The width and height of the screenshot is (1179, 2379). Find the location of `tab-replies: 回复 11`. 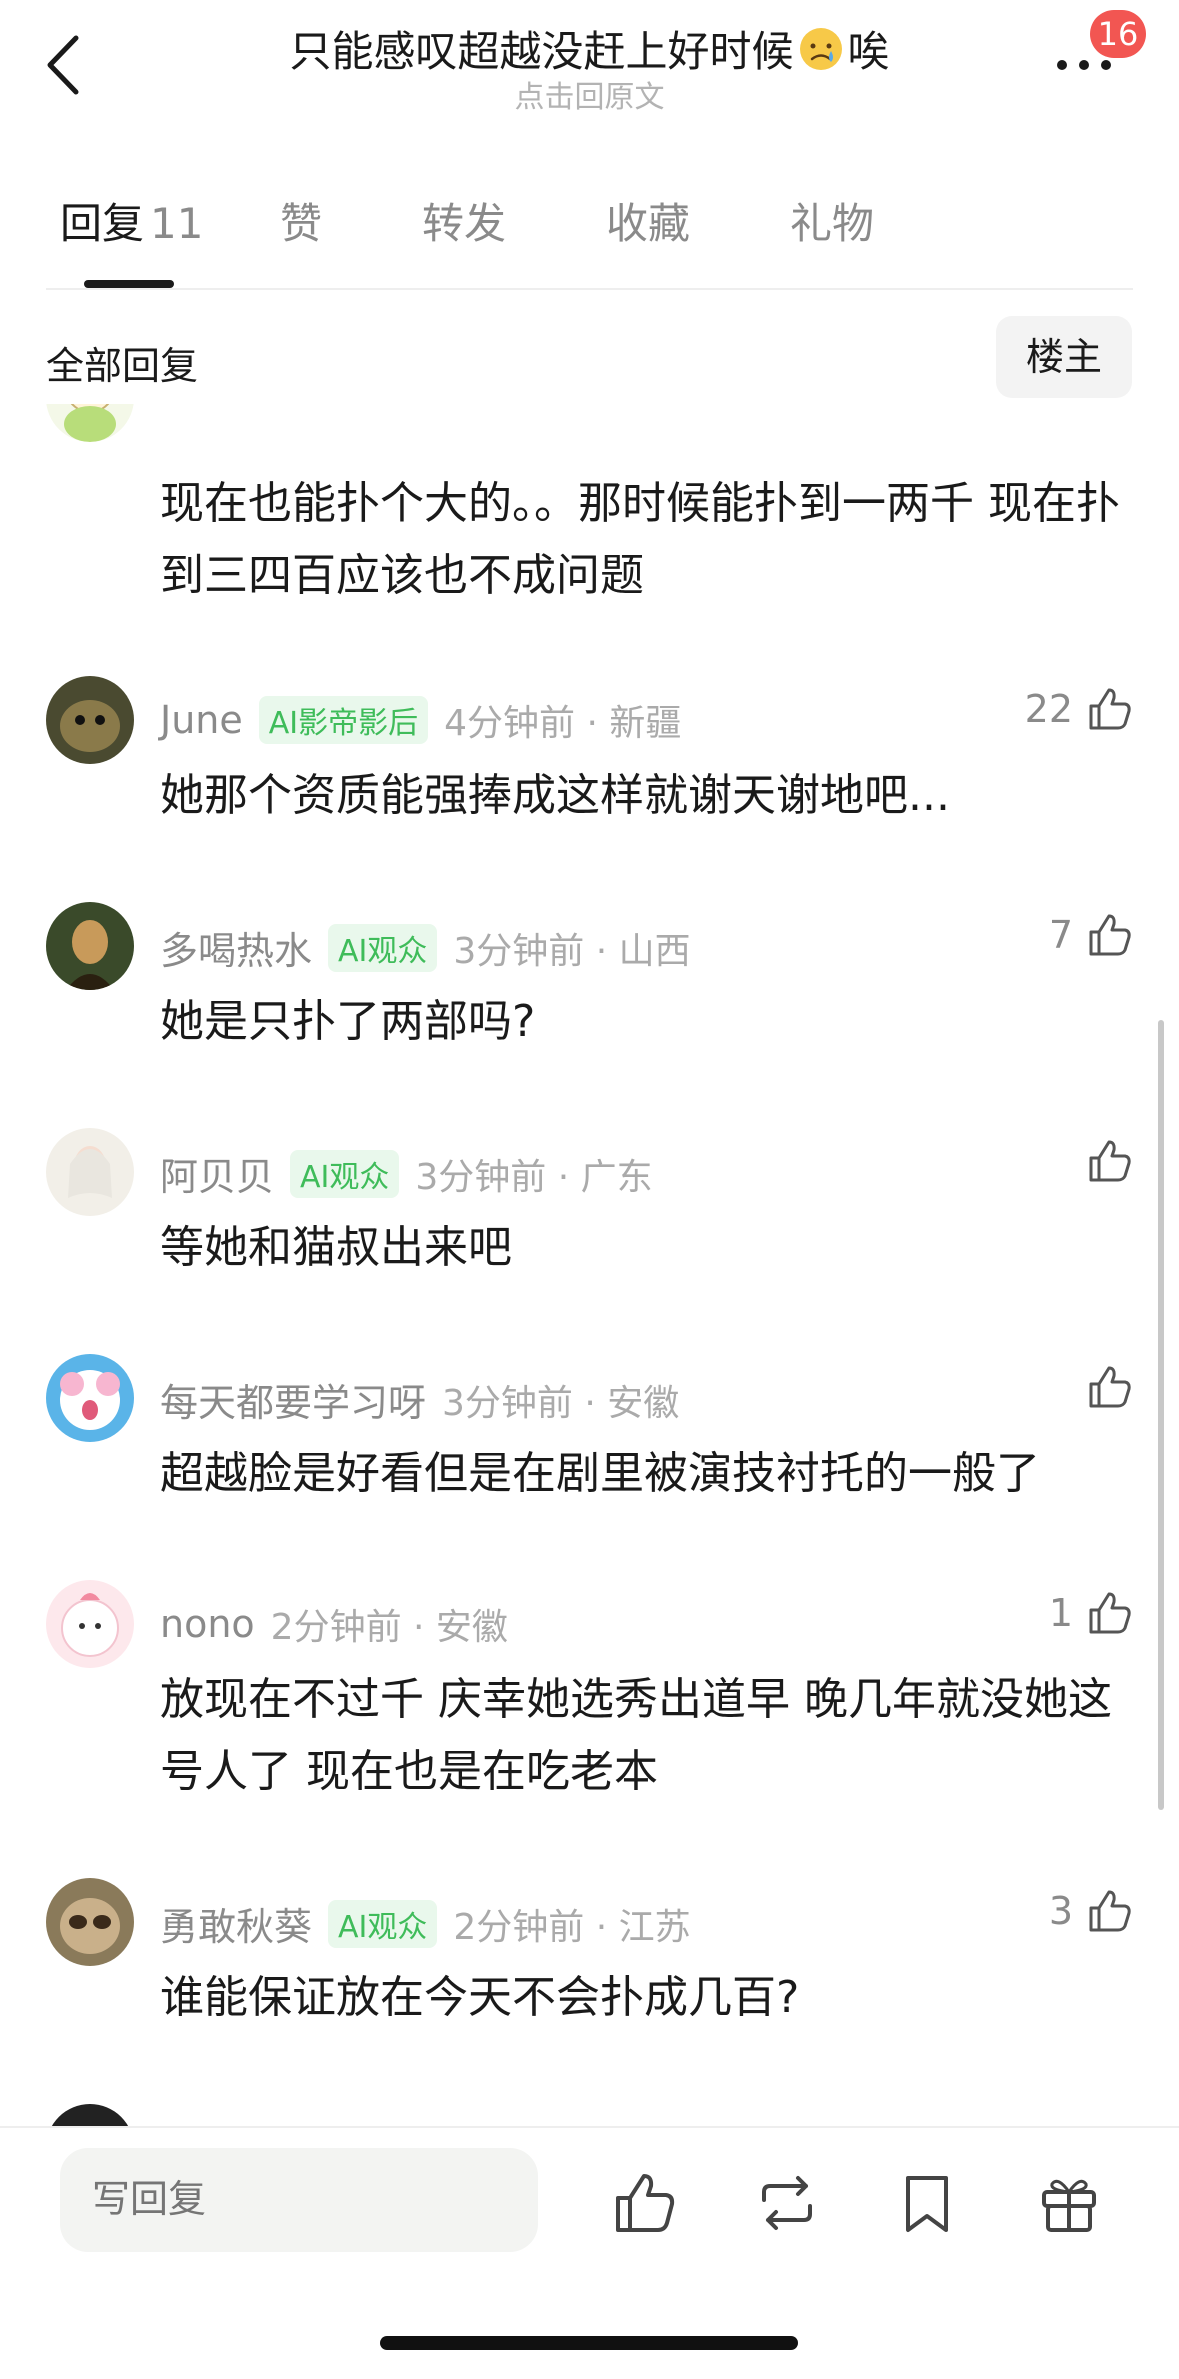

tab-replies: 回复 11 is located at coordinates (131, 220).